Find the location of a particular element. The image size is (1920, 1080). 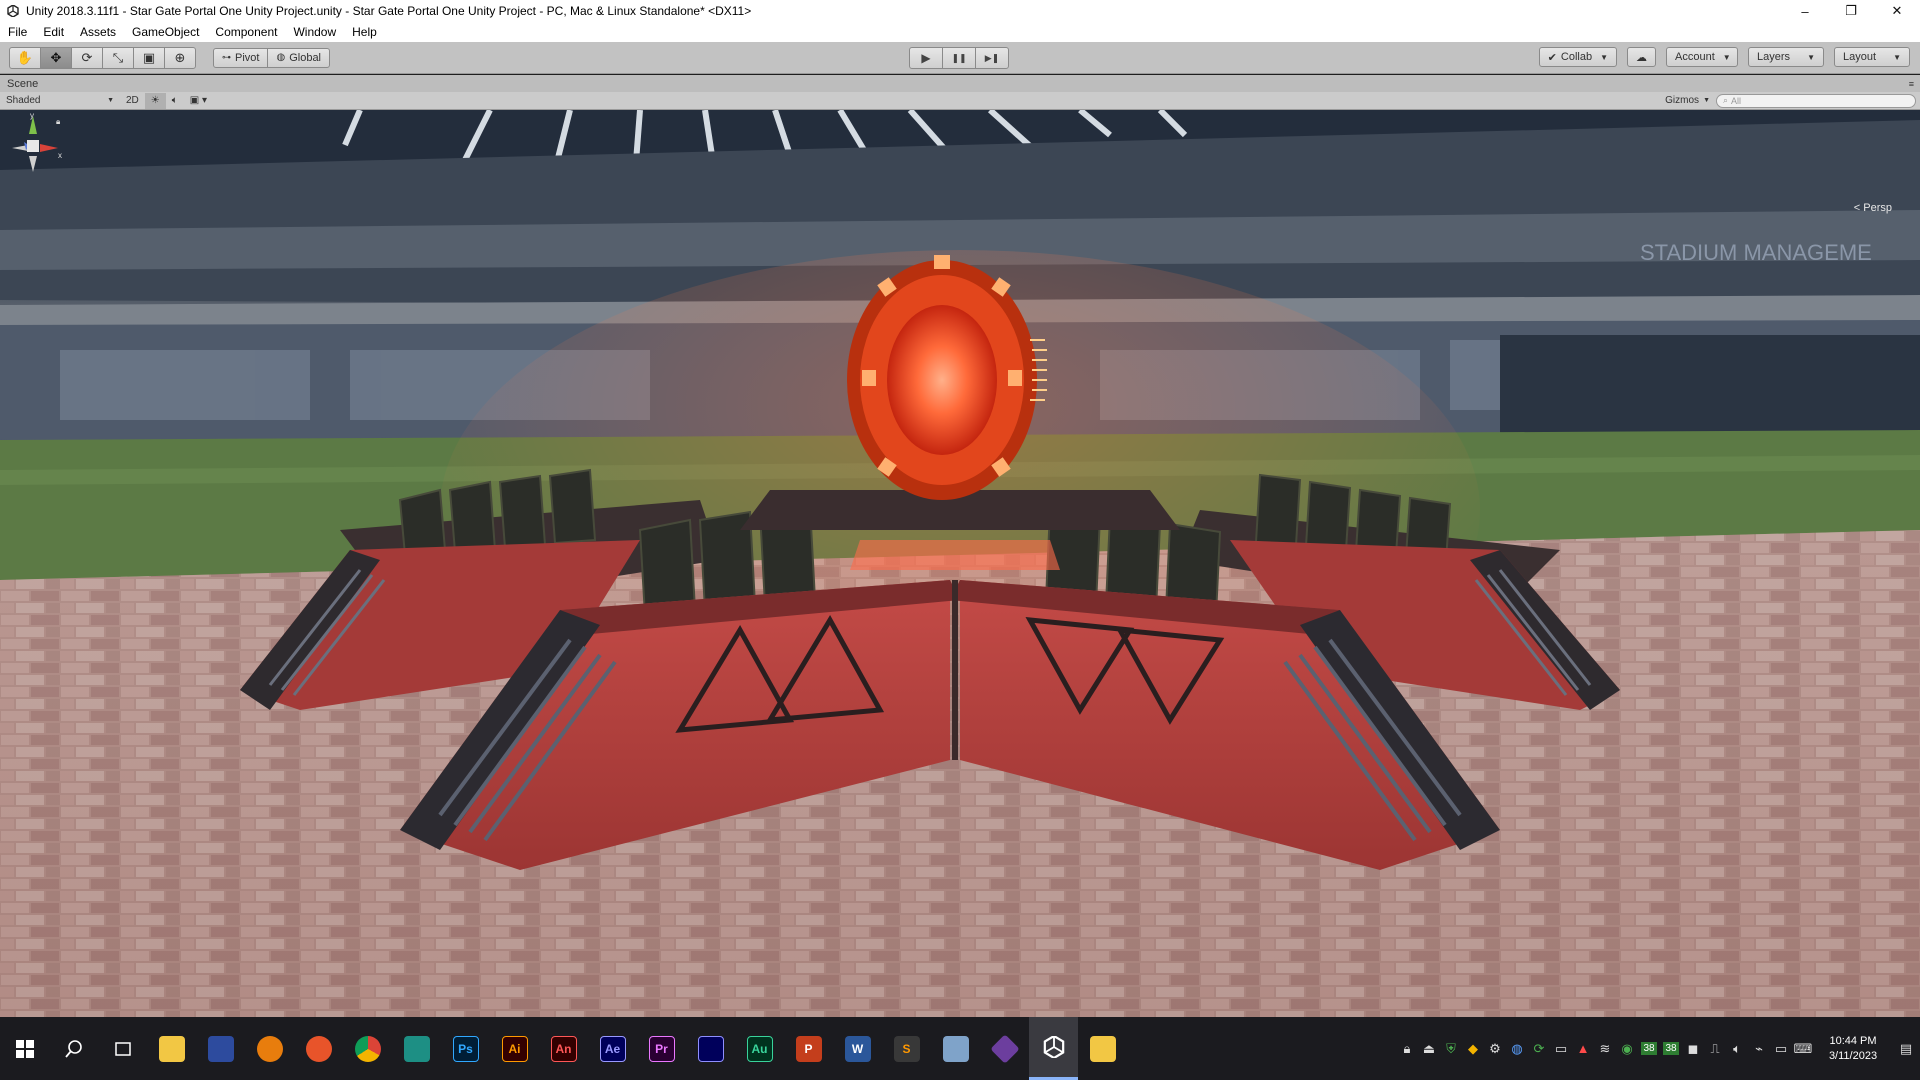

pivot-toggles: ⊶ Pivot ◍ Global is located at coordinates (271, 57).